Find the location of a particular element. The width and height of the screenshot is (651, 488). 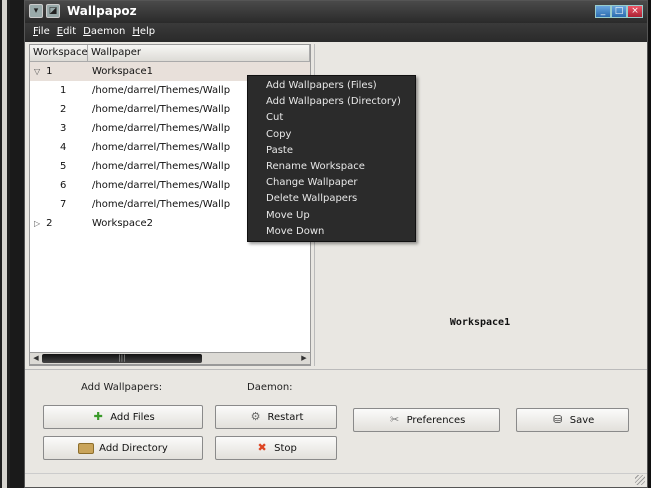

ctx-change-wallpaper: Change Wallpaper is located at coordinates (331, 183).